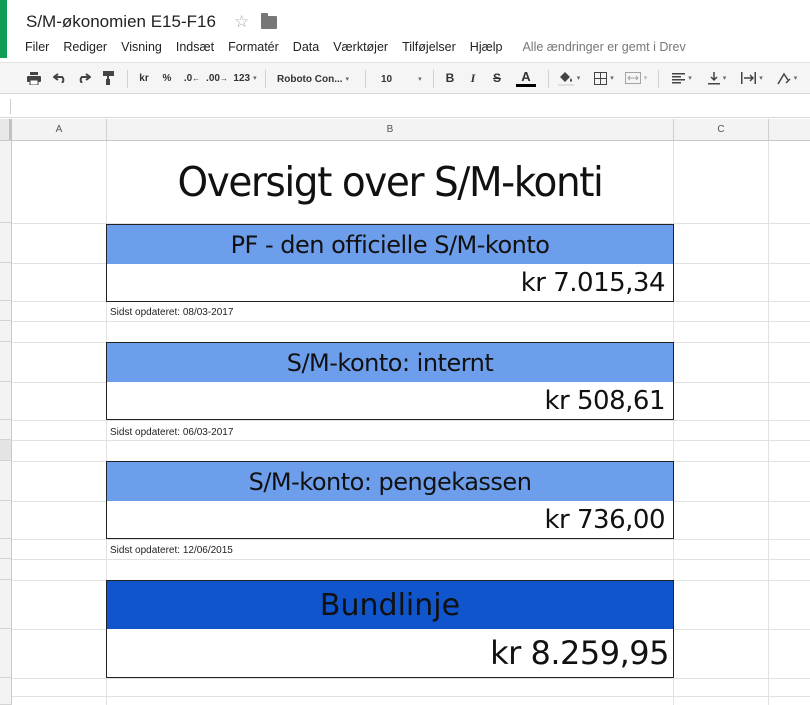 The height and width of the screenshot is (705, 810). What do you see at coordinates (360, 47) in the screenshot?
I see `menu-vaerktojer: Værktøjer` at bounding box center [360, 47].